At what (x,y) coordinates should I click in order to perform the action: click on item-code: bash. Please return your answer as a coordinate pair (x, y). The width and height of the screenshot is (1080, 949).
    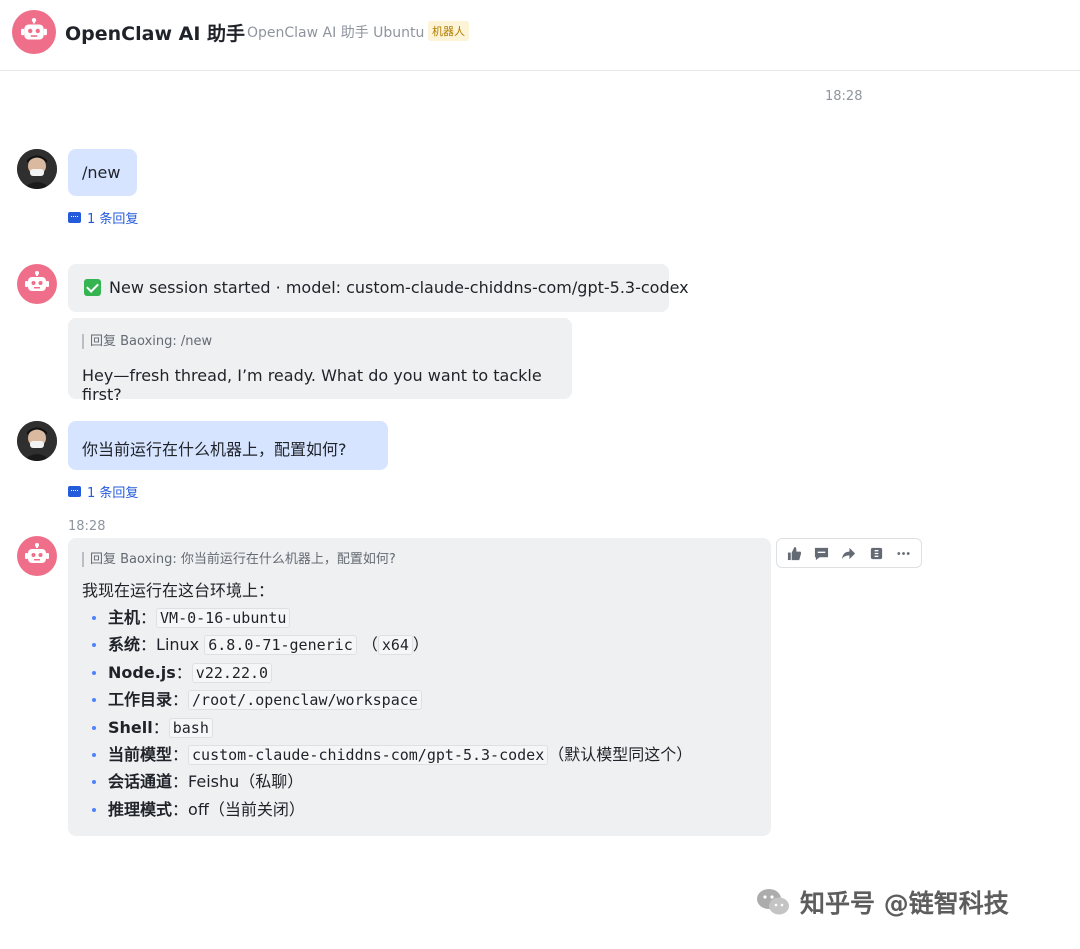
    Looking at the image, I should click on (190, 727).